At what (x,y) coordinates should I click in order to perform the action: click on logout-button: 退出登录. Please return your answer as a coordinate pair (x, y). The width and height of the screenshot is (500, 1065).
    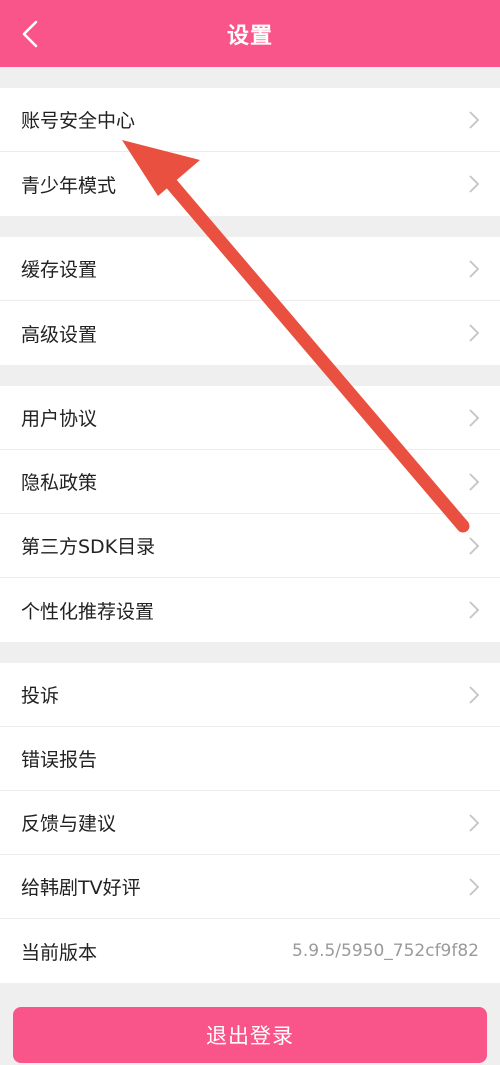
    Looking at the image, I should click on (250, 1035).